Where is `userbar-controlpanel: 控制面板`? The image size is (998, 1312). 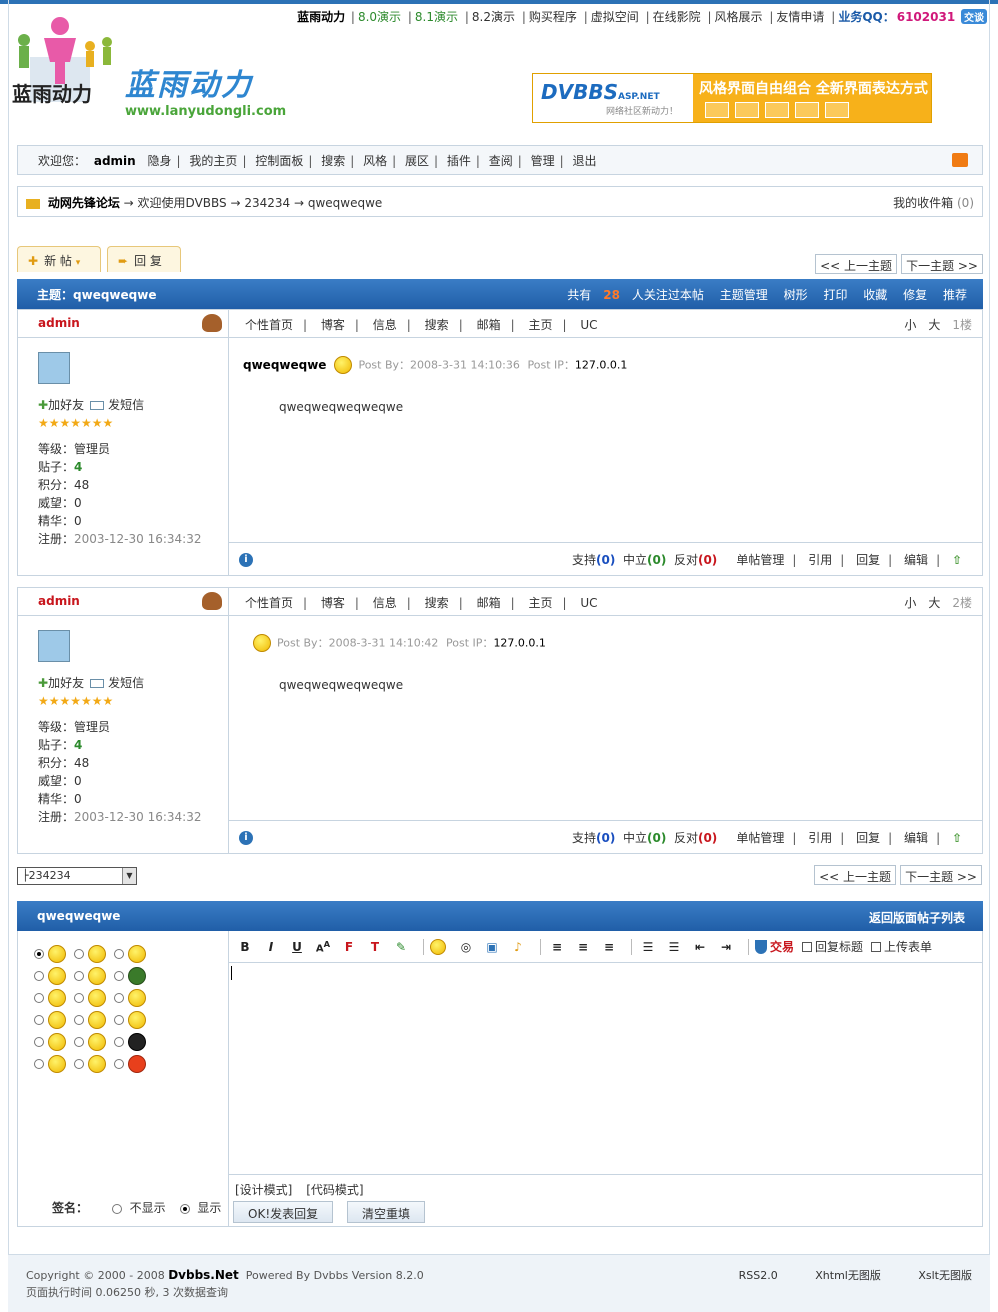 userbar-controlpanel: 控制面板 is located at coordinates (279, 161).